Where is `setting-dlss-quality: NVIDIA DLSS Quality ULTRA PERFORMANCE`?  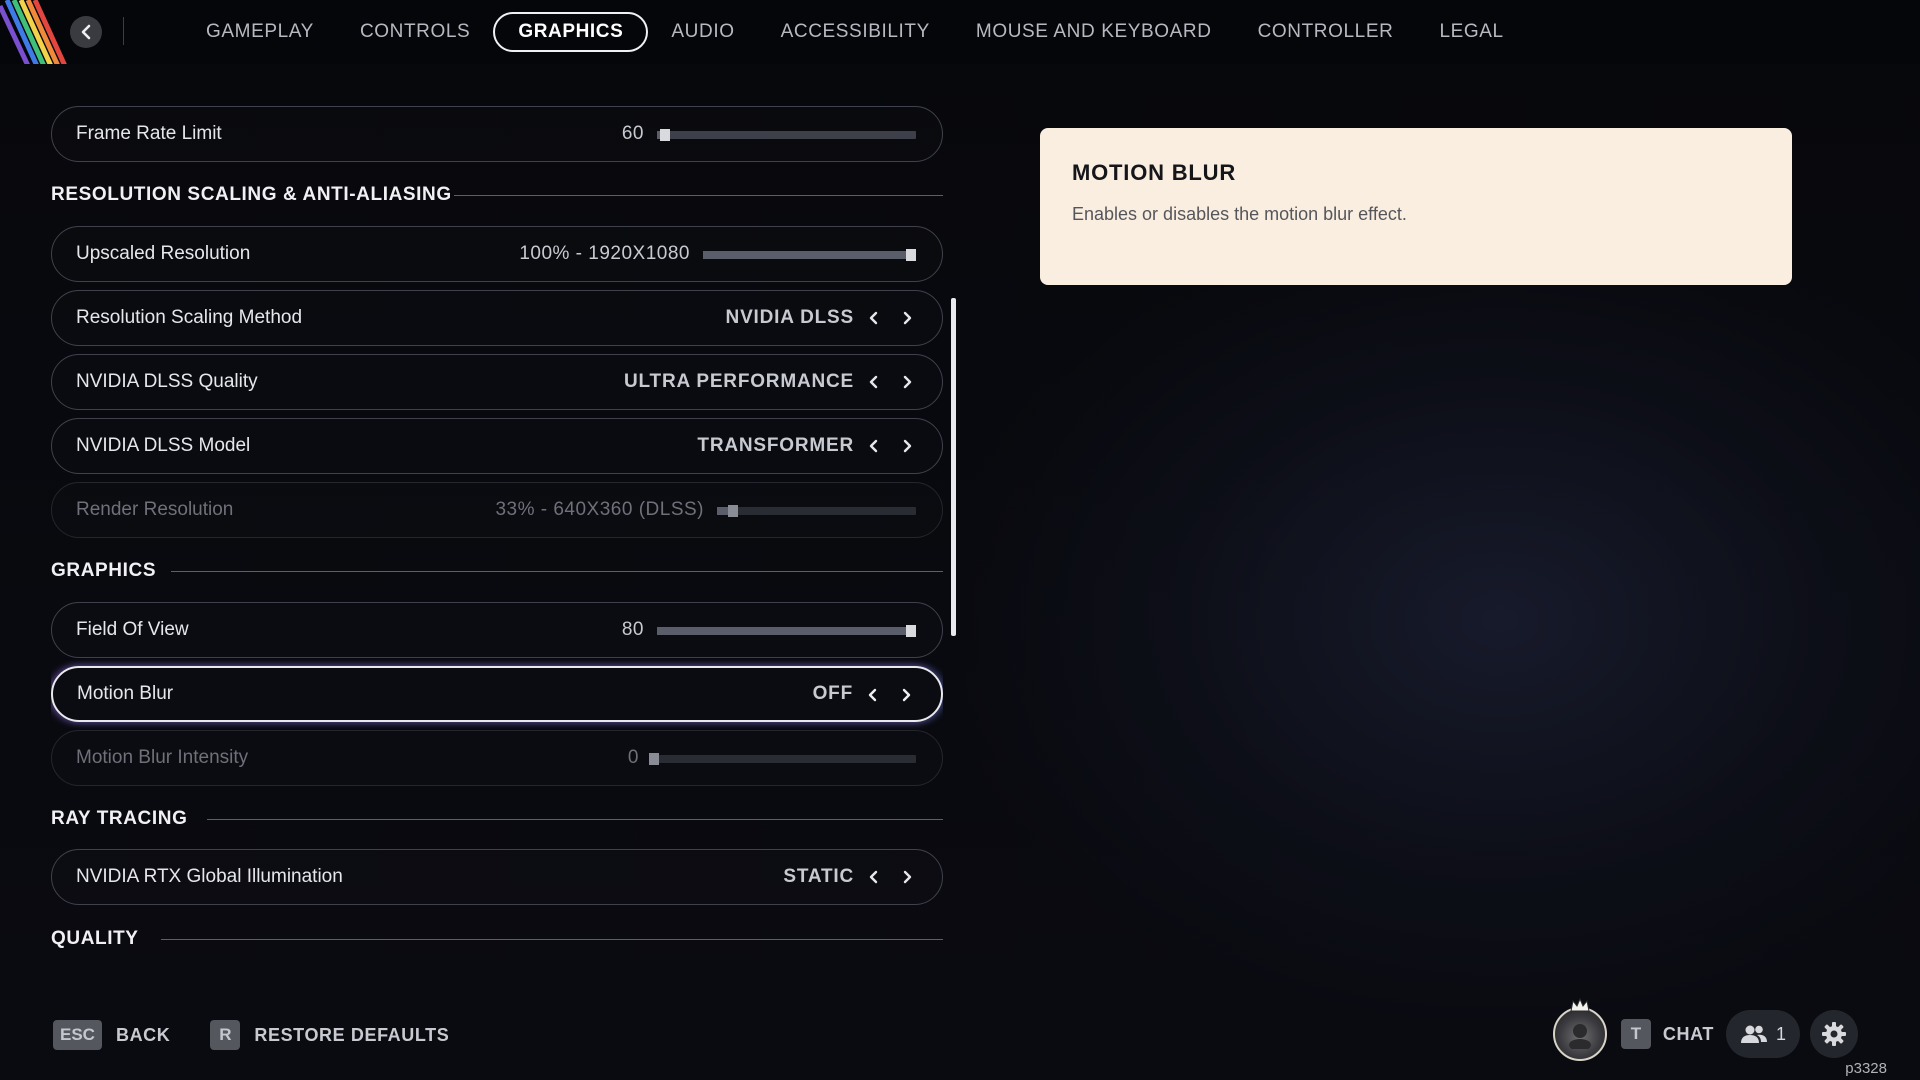 setting-dlss-quality: NVIDIA DLSS Quality ULTRA PERFORMANCE is located at coordinates (497, 382).